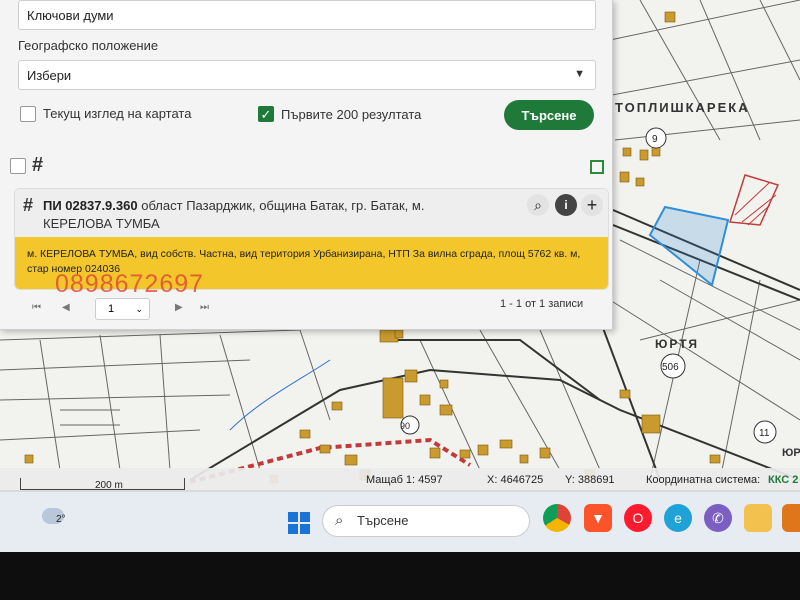 The image size is (800, 600). Describe the element at coordinates (590, 480) in the screenshot. I see `y-coordinate: Y: 388691` at that location.